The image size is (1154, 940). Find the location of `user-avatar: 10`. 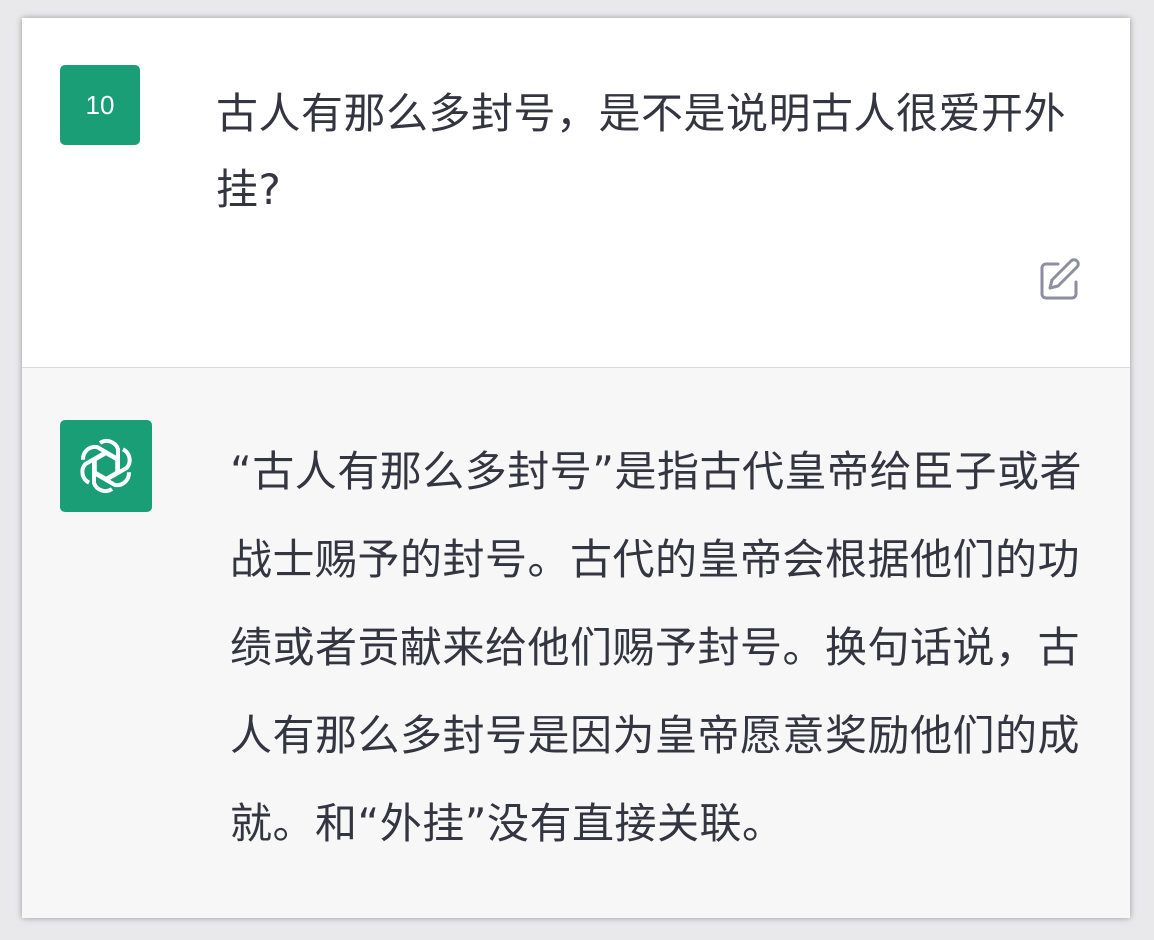

user-avatar: 10 is located at coordinates (100, 105).